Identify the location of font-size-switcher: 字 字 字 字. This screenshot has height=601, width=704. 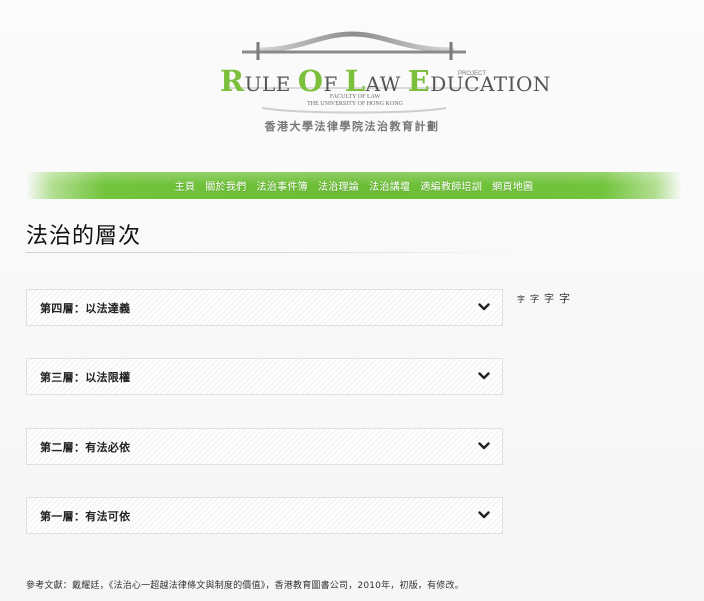
(543, 298).